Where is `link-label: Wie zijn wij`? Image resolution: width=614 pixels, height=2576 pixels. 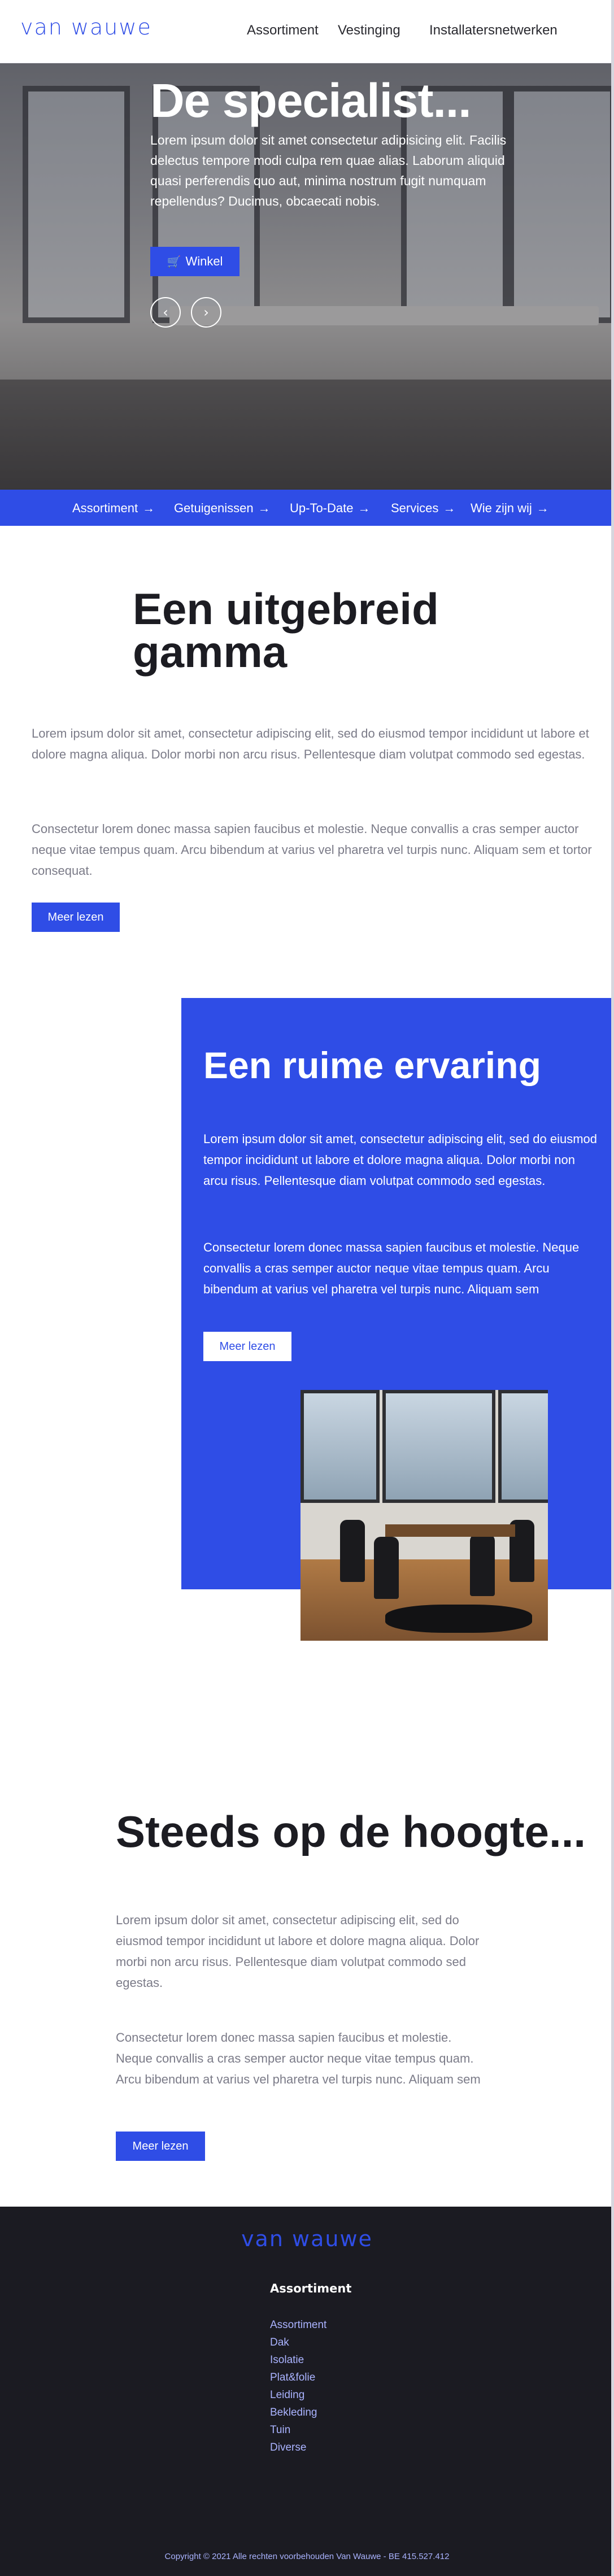 link-label: Wie zijn wij is located at coordinates (501, 508).